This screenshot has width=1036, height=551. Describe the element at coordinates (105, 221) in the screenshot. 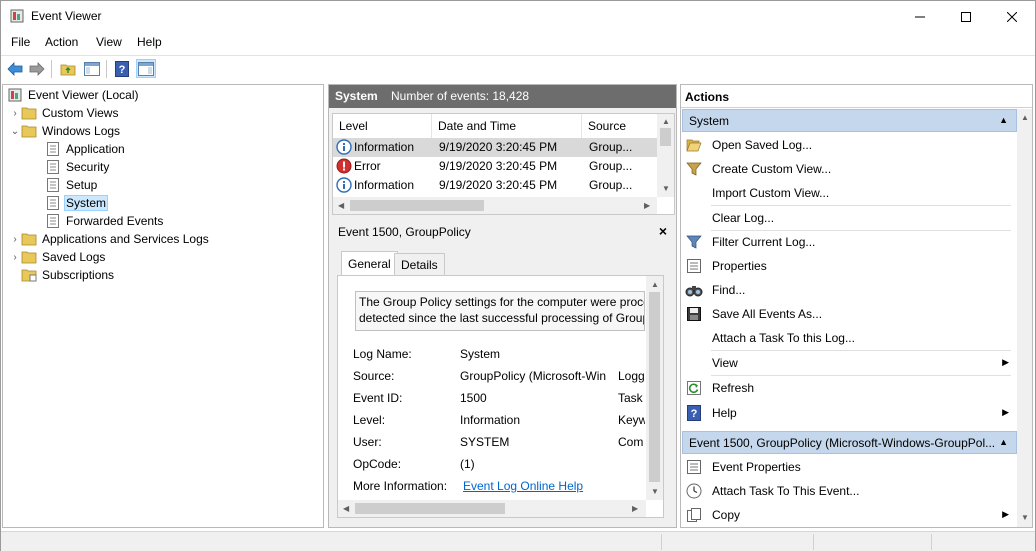

I see `tree-item-forwarded-events: Forwarded Events` at that location.